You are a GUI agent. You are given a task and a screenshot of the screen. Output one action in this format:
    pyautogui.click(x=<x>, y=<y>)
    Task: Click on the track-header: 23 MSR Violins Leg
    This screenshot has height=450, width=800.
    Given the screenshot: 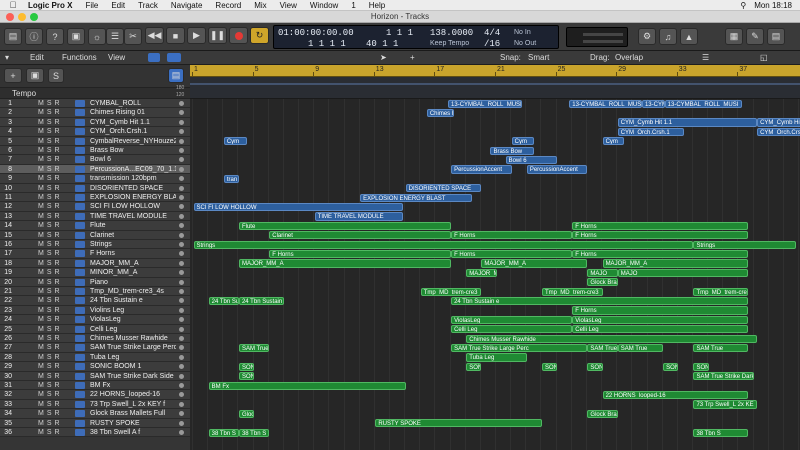 What is the action you would take?
    pyautogui.click(x=95, y=310)
    